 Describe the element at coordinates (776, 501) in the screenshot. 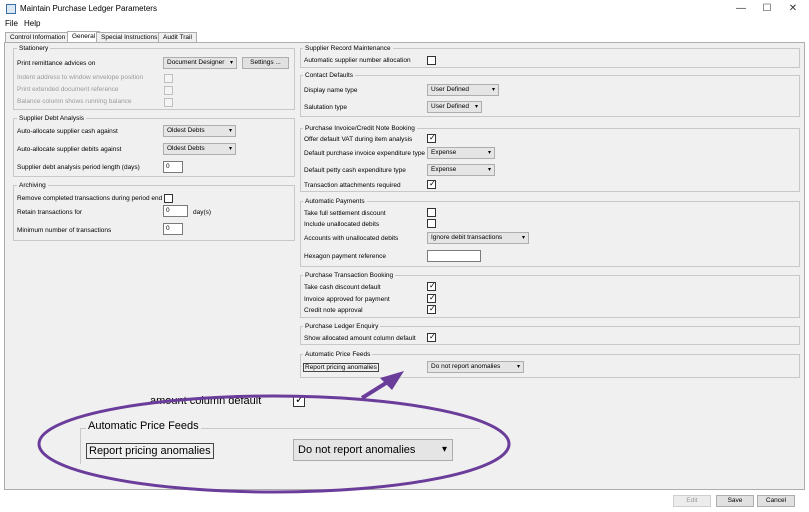

I see `cancel-button: Cancel` at that location.